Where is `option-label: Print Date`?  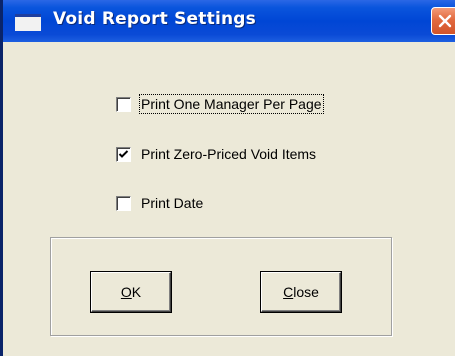 option-label: Print Date is located at coordinates (172, 203).